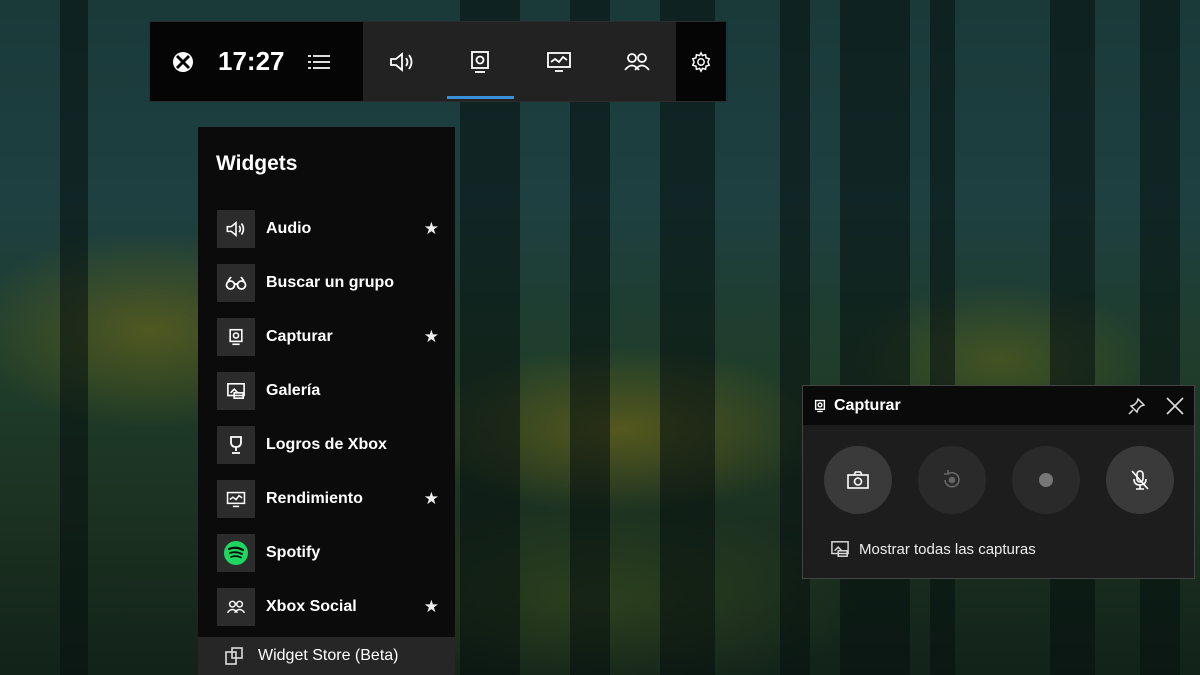  I want to click on trophy-icon, so click(236, 445).